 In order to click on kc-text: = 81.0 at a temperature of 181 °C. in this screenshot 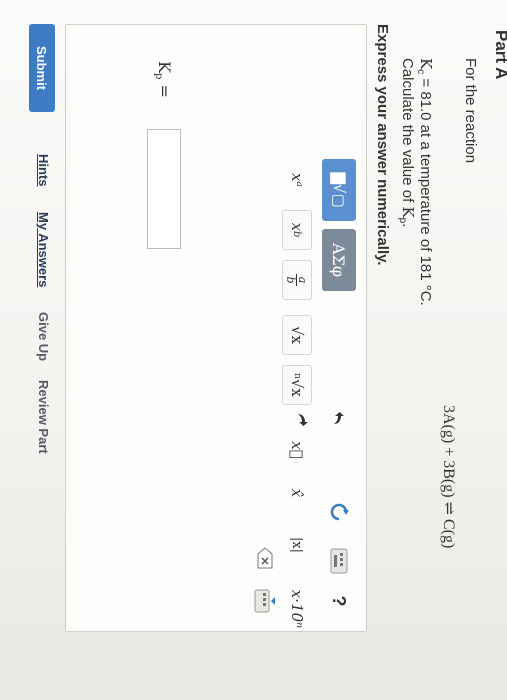, I will do `click(425, 190)`.